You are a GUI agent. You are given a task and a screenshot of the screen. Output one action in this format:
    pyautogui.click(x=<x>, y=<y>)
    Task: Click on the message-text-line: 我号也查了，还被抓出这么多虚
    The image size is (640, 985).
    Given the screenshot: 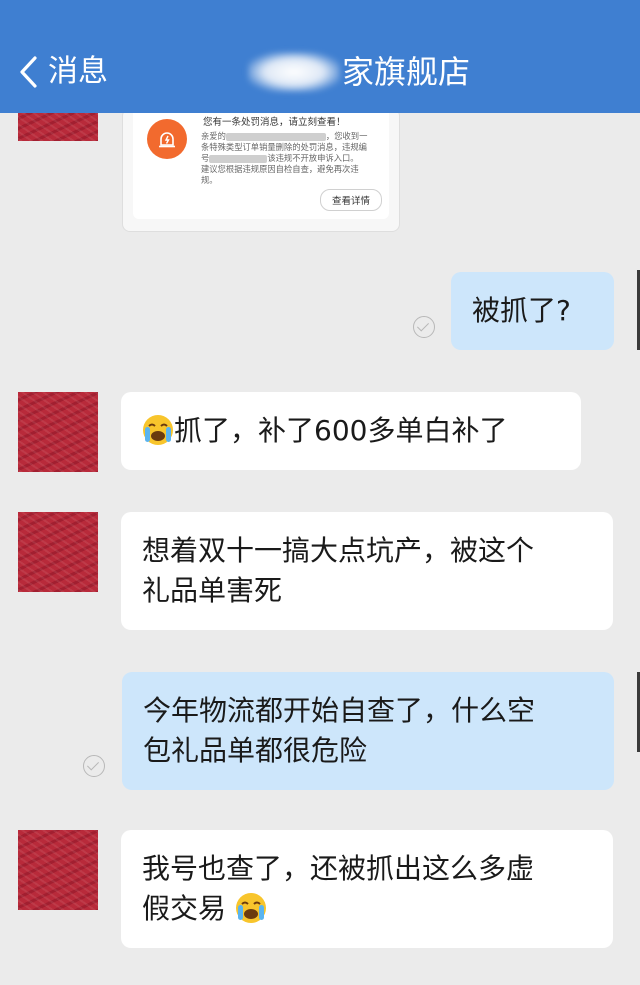 What is the action you would take?
    pyautogui.click(x=338, y=868)
    